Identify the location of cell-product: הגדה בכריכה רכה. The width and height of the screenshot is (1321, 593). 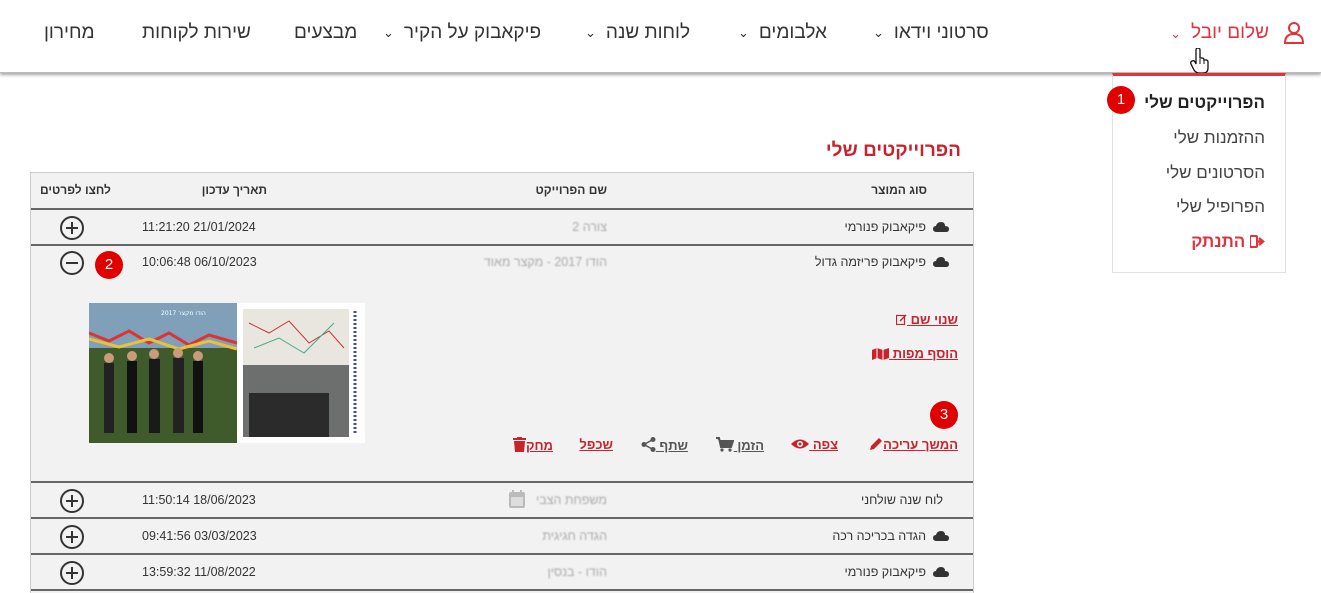
(879, 536).